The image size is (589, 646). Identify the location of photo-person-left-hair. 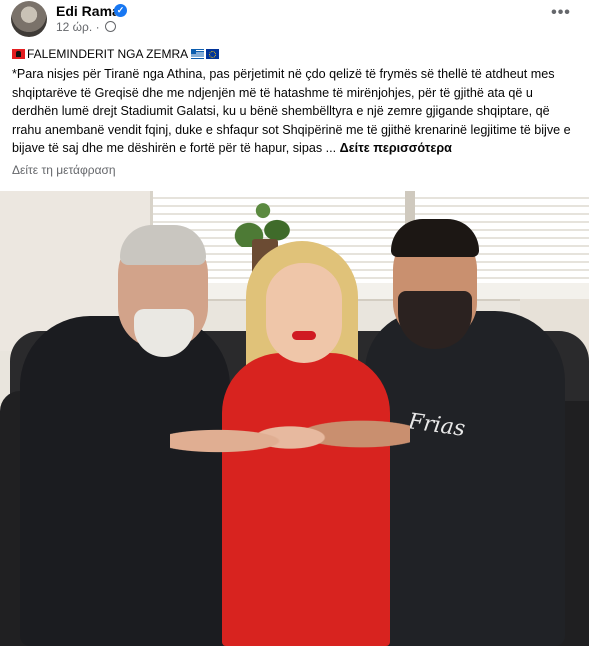
(163, 245).